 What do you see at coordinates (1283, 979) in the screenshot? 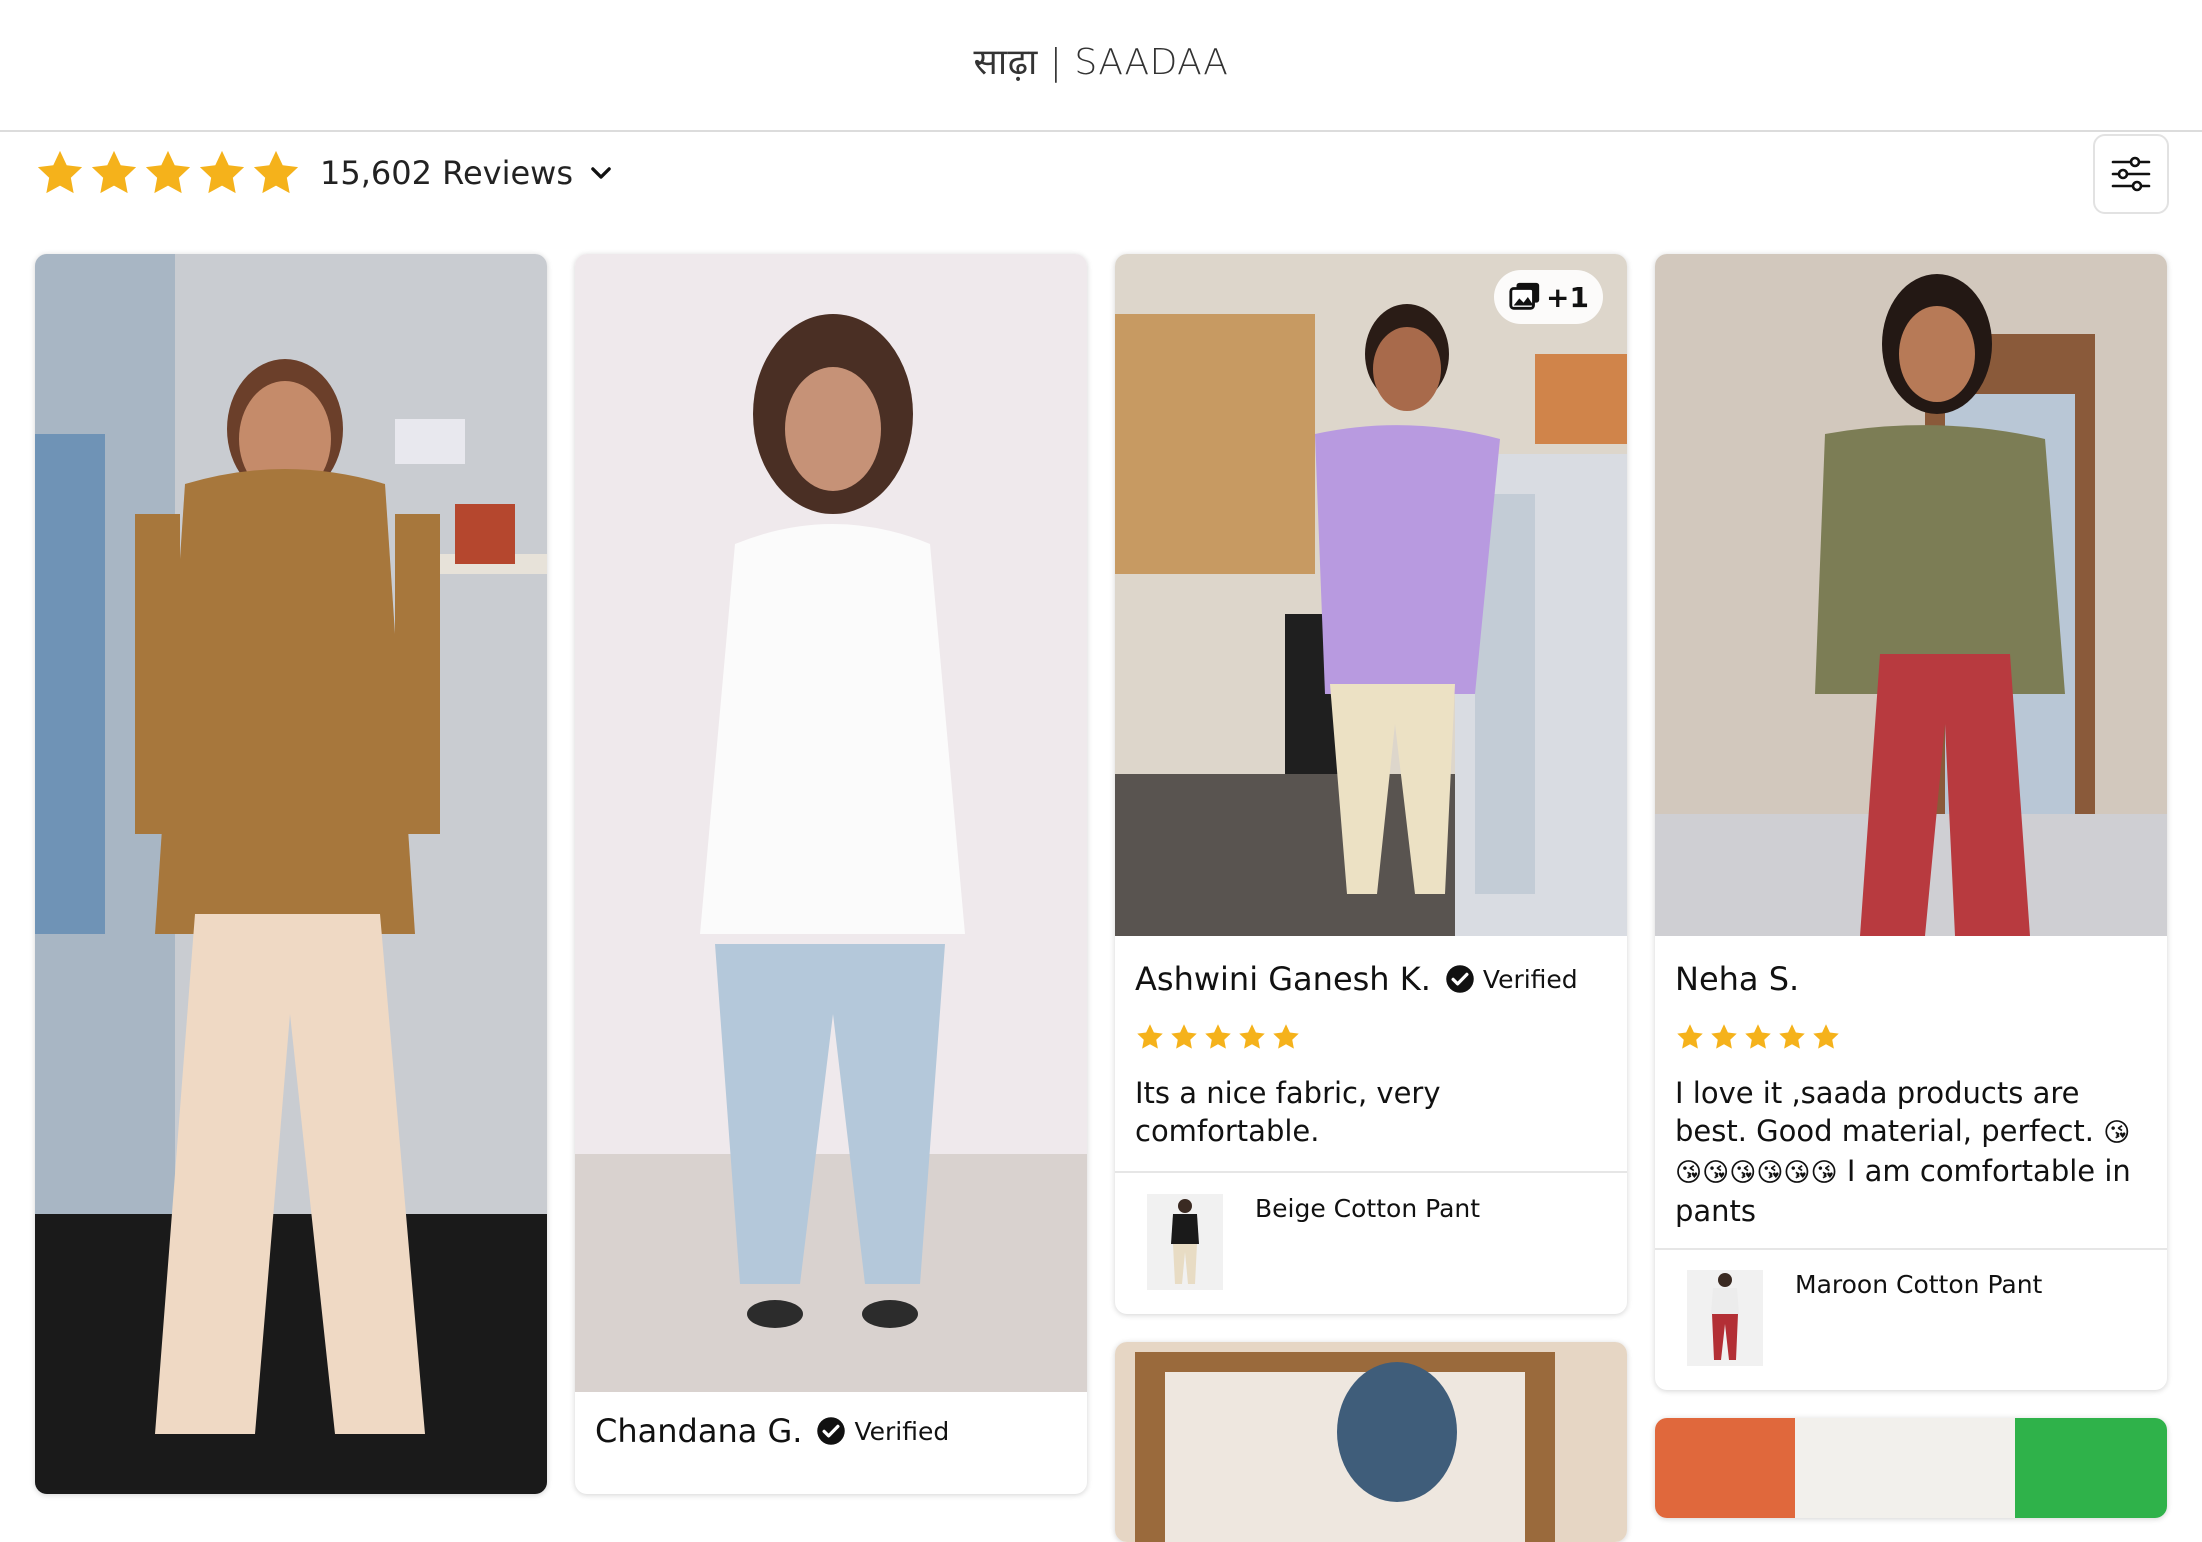
I see `reviewer-name: Ashwini Ganesh K.` at bounding box center [1283, 979].